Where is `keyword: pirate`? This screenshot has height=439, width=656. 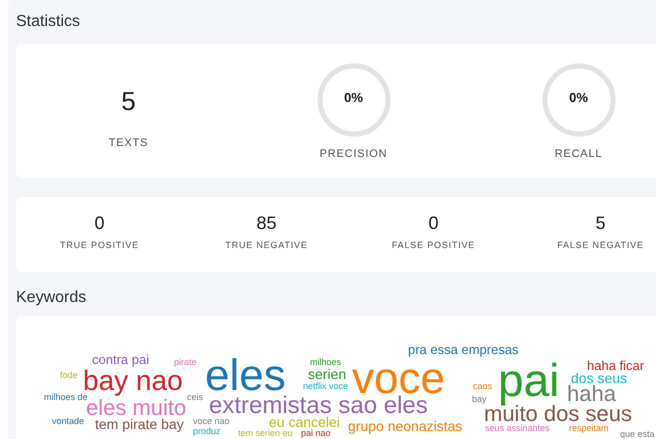
keyword: pirate is located at coordinates (185, 362).